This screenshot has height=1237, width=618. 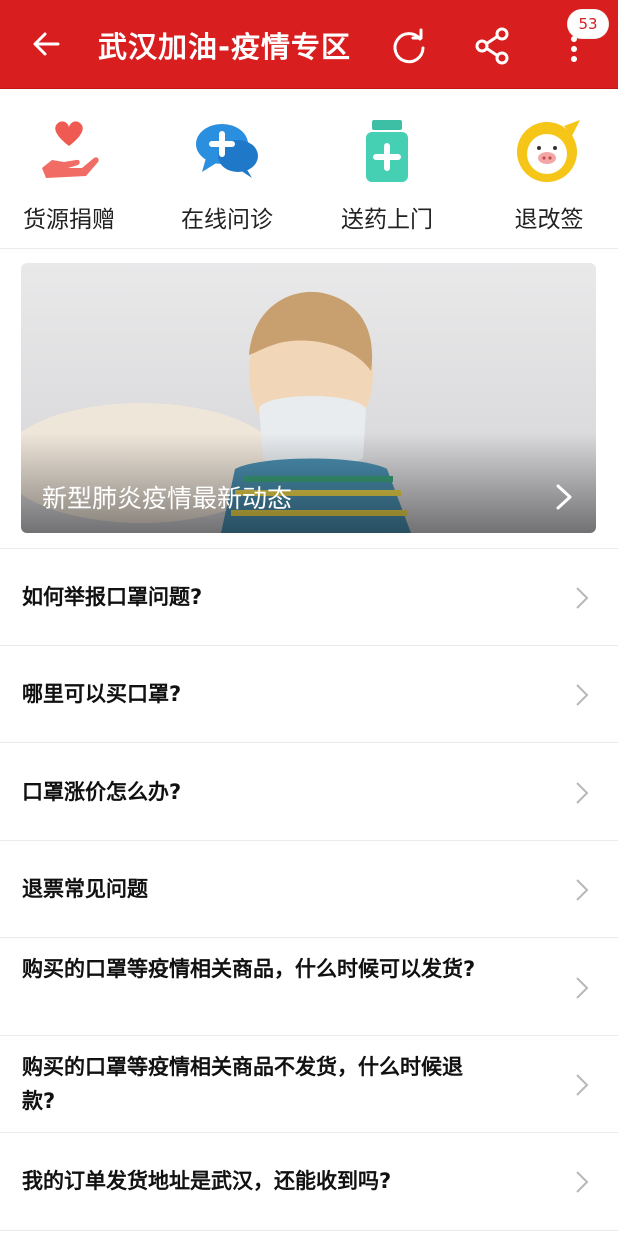 I want to click on chat-medical-icon, so click(x=227, y=151).